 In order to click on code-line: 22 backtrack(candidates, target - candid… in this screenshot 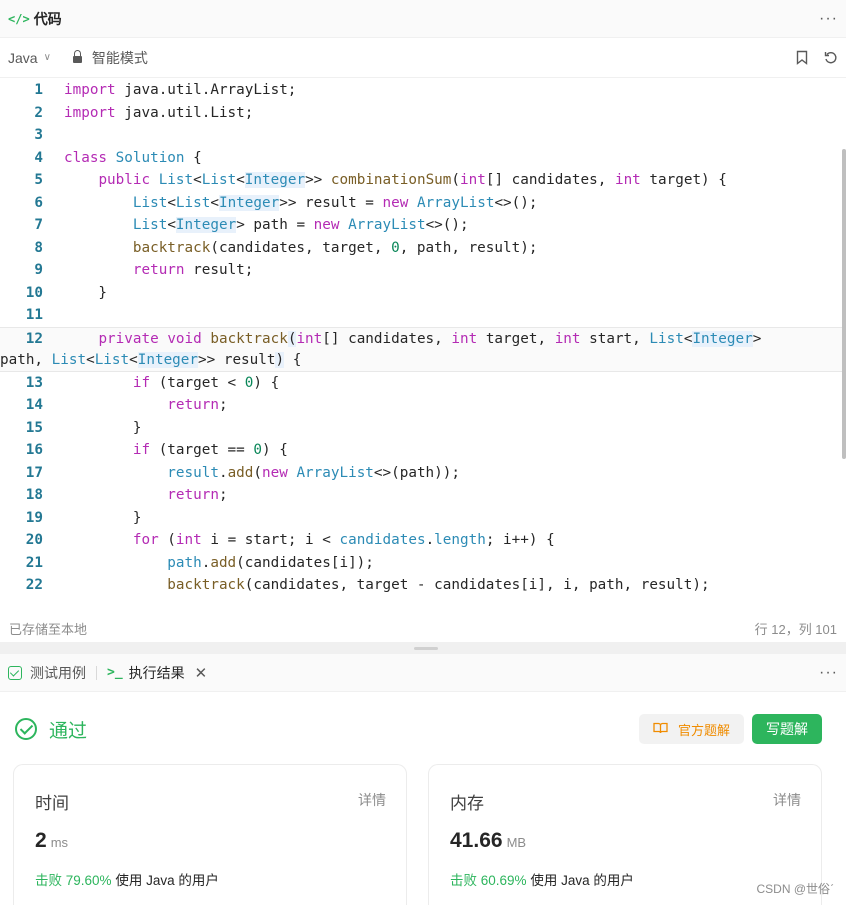, I will do `click(423, 585)`.